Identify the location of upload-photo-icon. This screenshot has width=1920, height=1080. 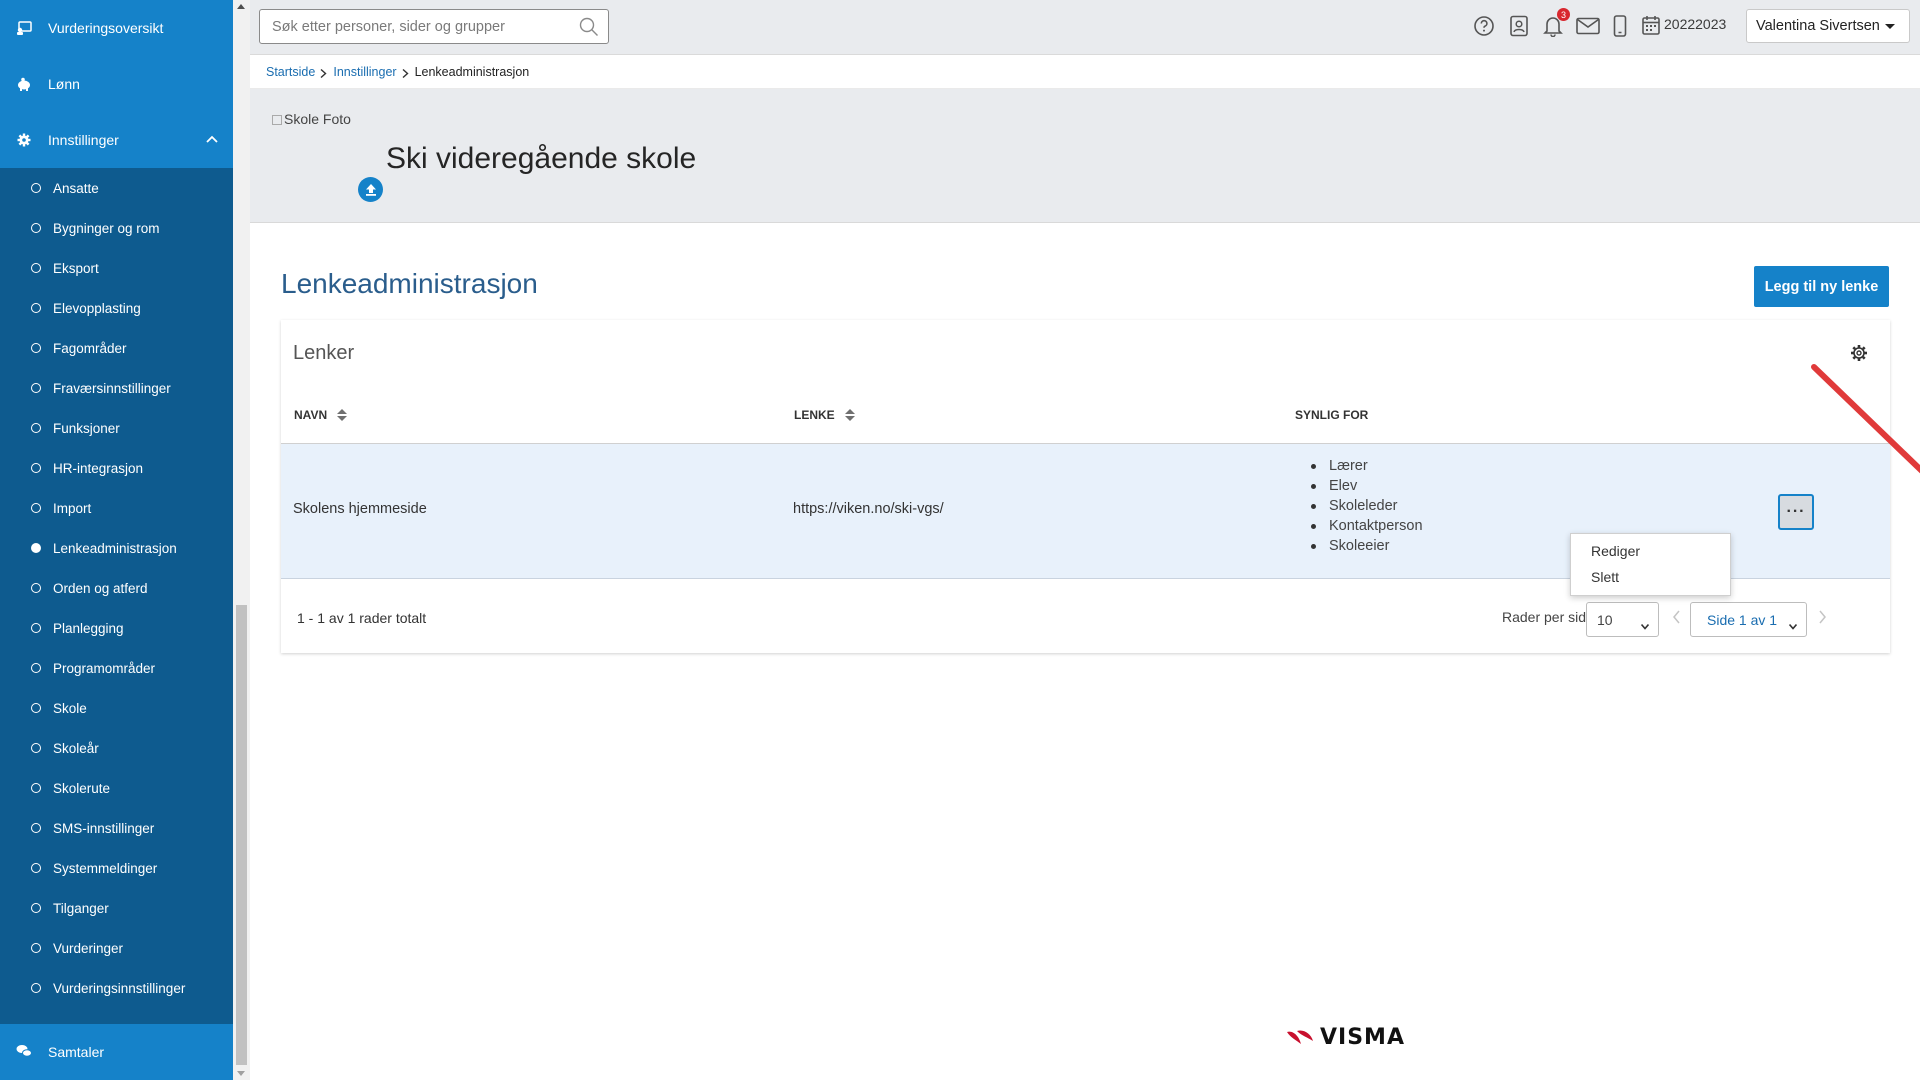
(370, 189).